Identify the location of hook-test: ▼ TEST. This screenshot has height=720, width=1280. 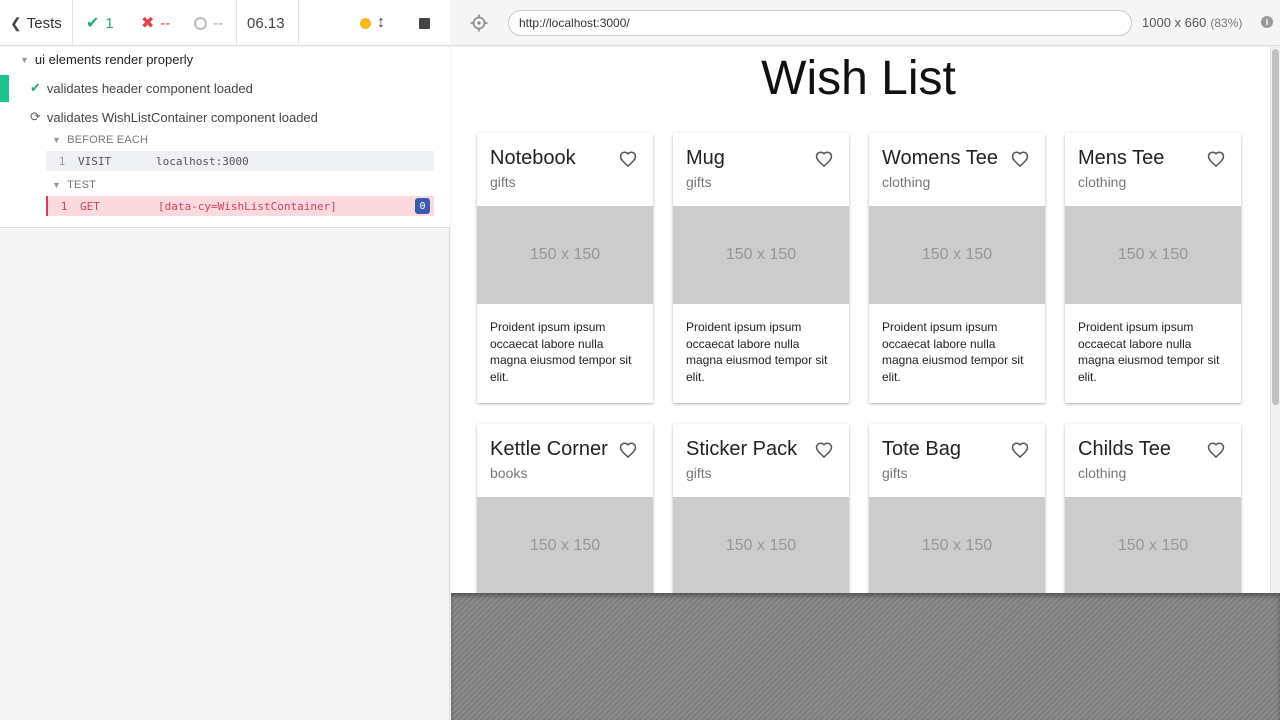
(74, 185).